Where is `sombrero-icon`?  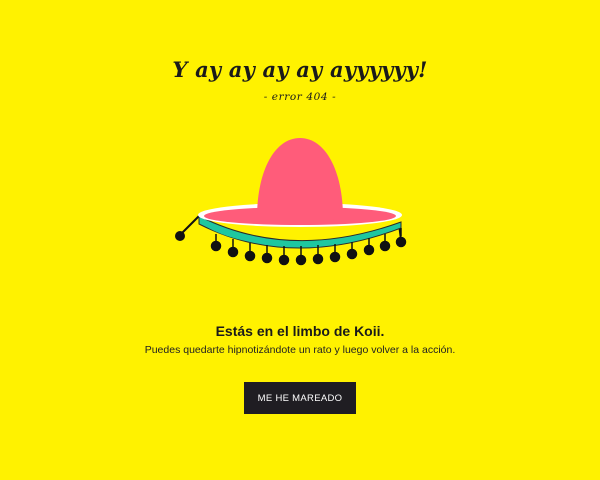
sombrero-icon is located at coordinates (291, 202).